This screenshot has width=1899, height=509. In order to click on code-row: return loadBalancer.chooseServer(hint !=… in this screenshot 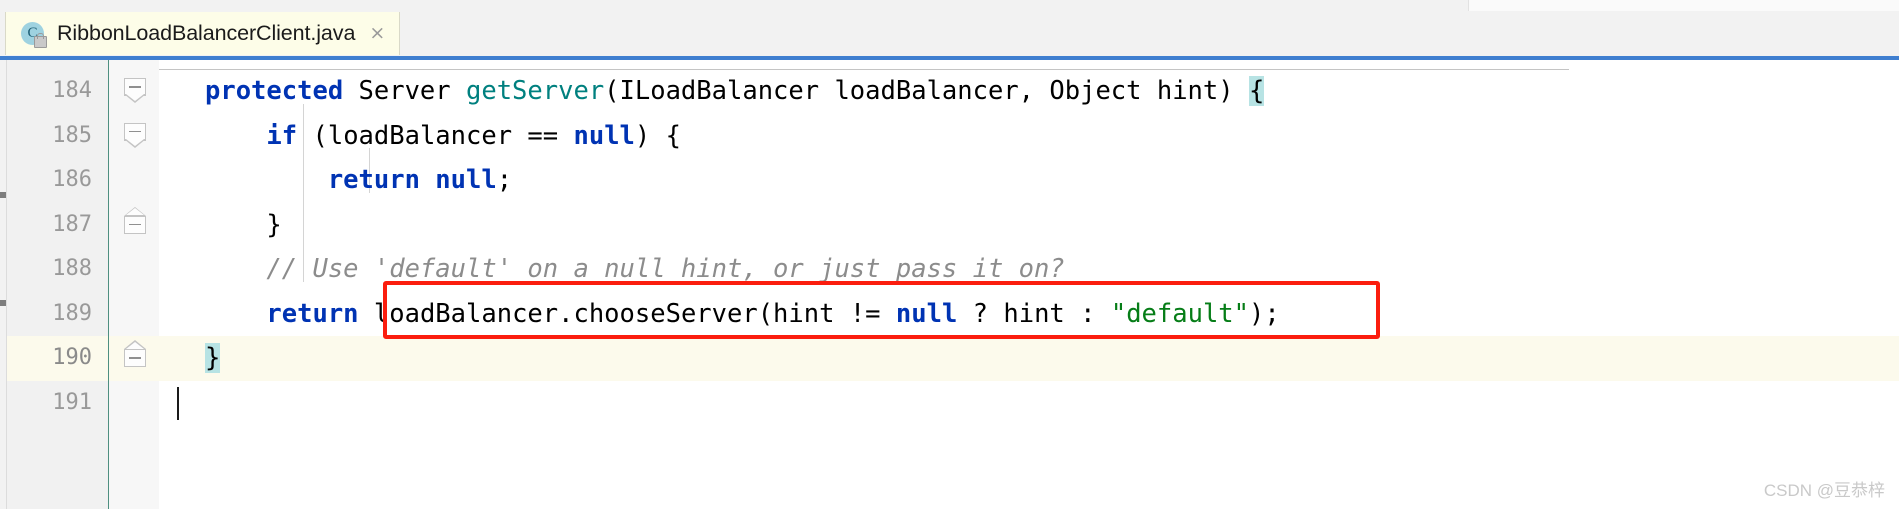, I will do `click(1029, 314)`.